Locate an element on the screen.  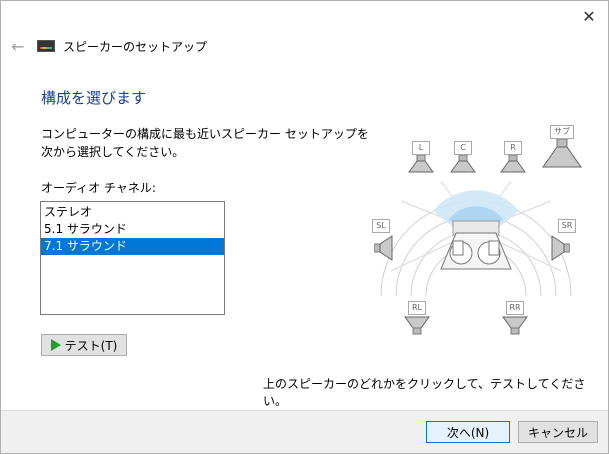
close-button: ✕ is located at coordinates (589, 16).